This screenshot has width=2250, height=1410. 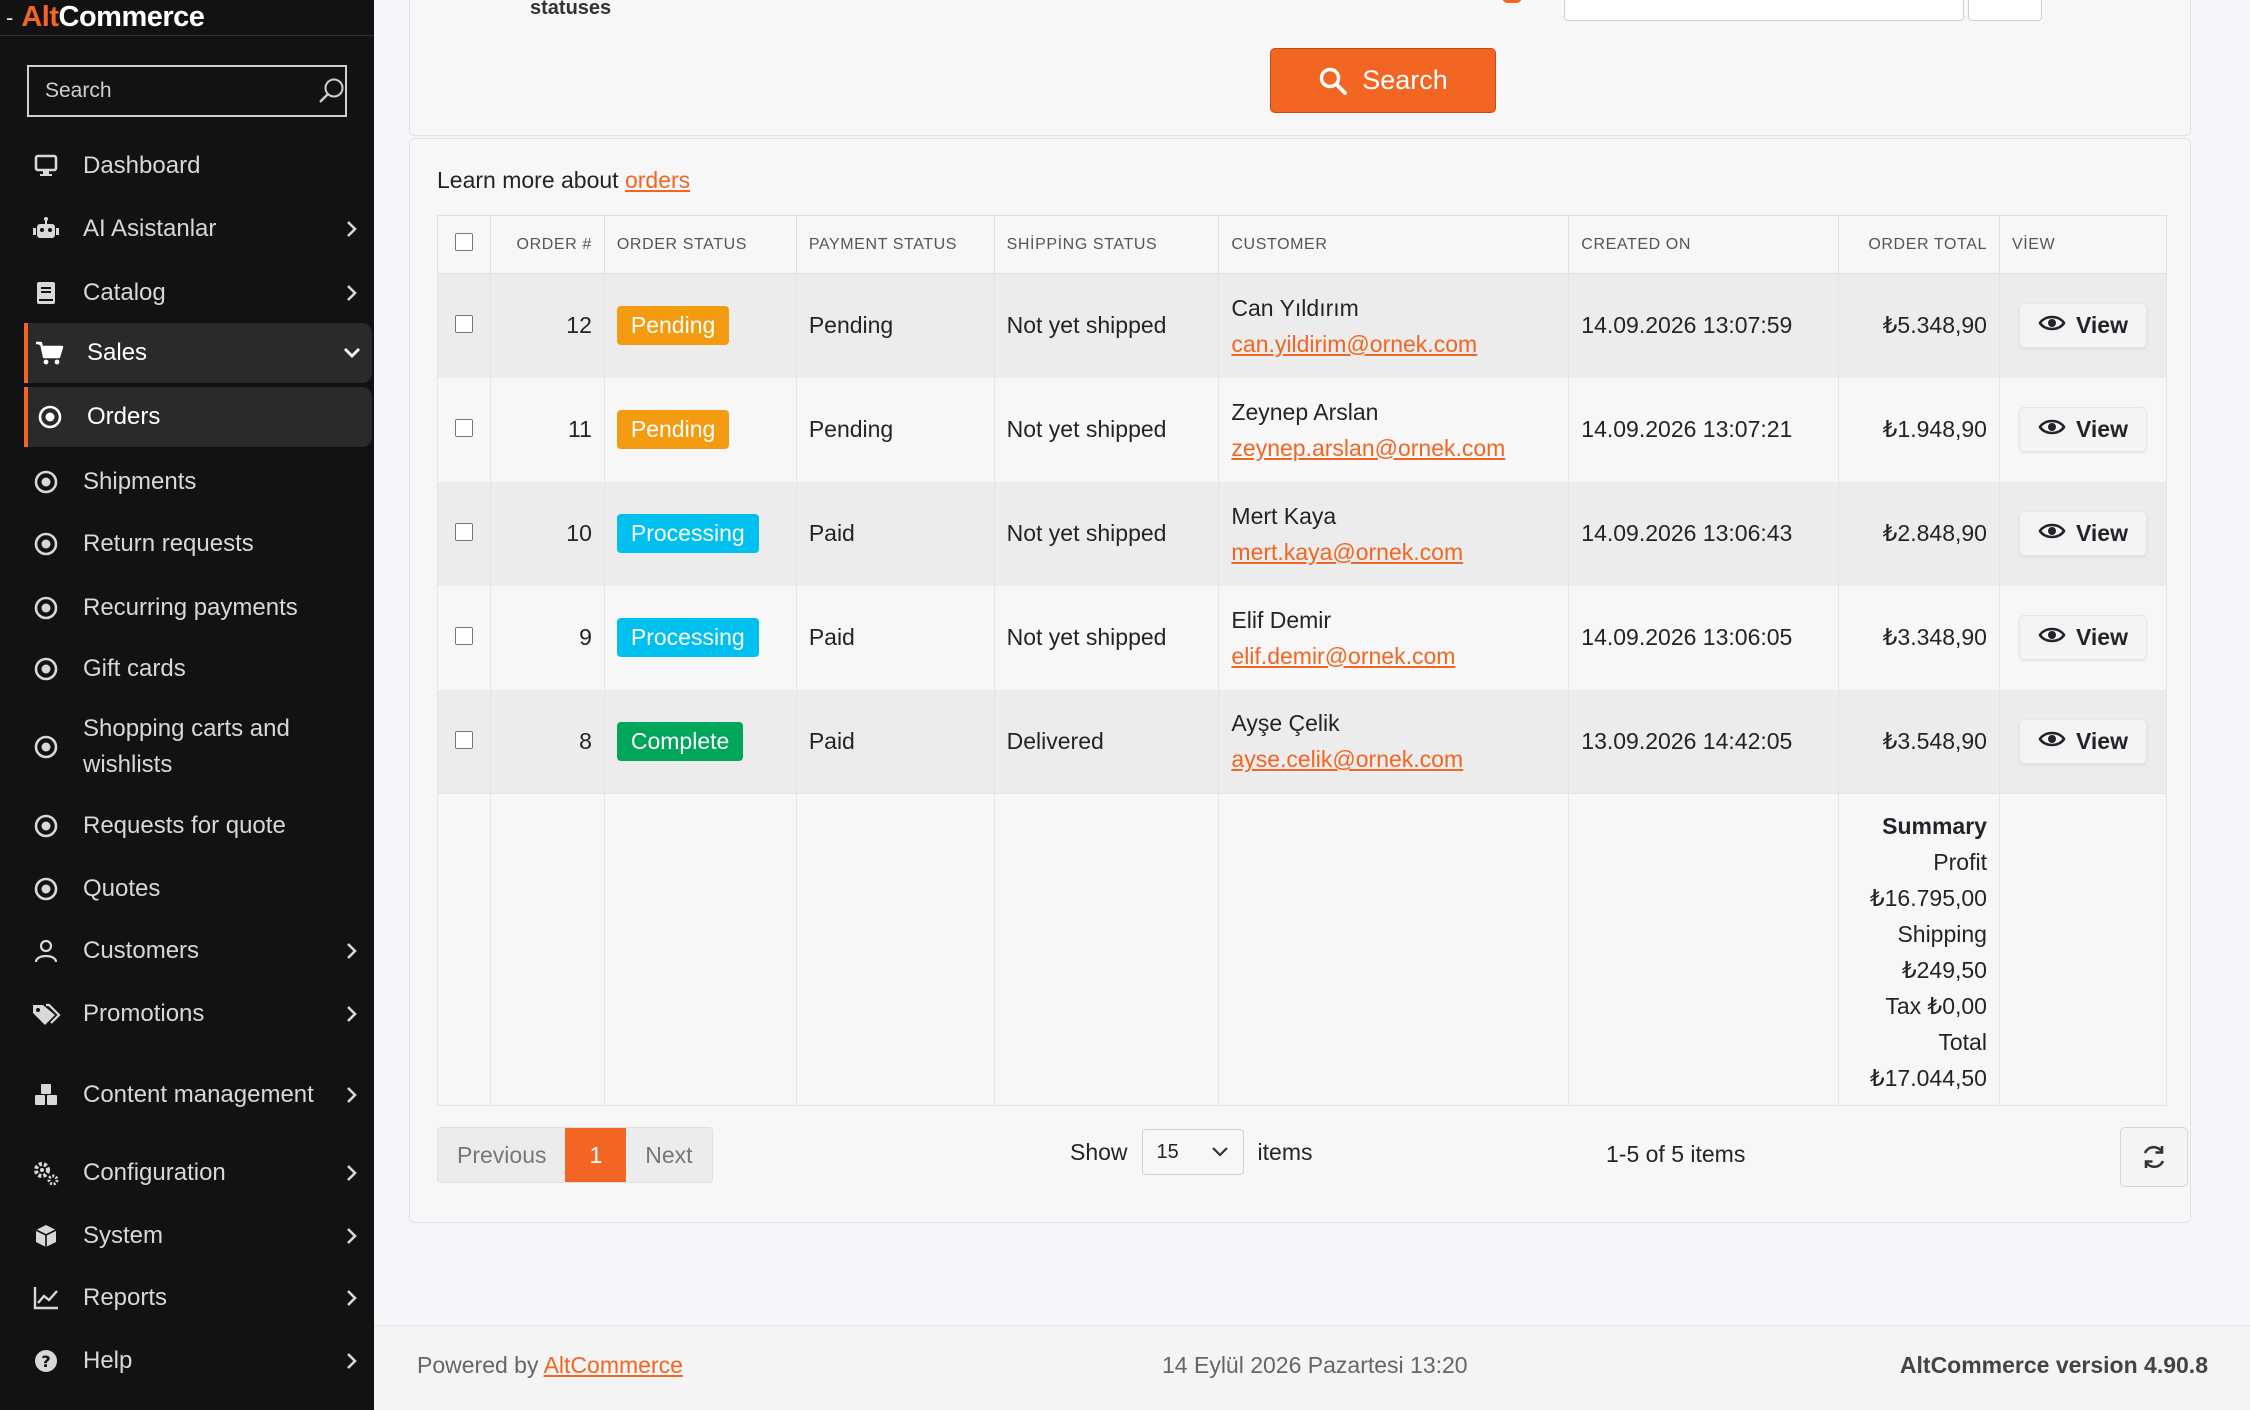 I want to click on chevron-right-icon, so click(x=352, y=229).